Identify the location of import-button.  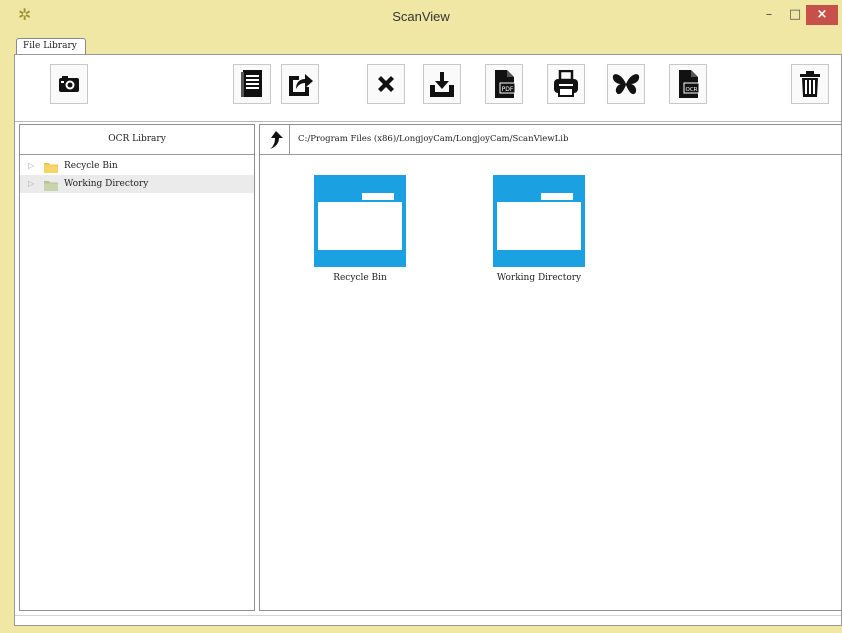
(442, 84).